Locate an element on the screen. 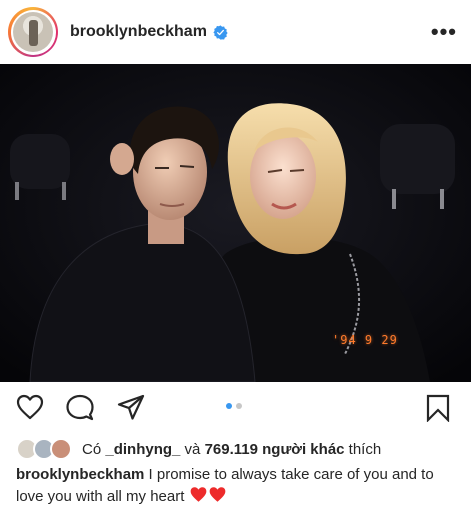 The height and width of the screenshot is (512, 471). like-heart-icon is located at coordinates (30, 407).